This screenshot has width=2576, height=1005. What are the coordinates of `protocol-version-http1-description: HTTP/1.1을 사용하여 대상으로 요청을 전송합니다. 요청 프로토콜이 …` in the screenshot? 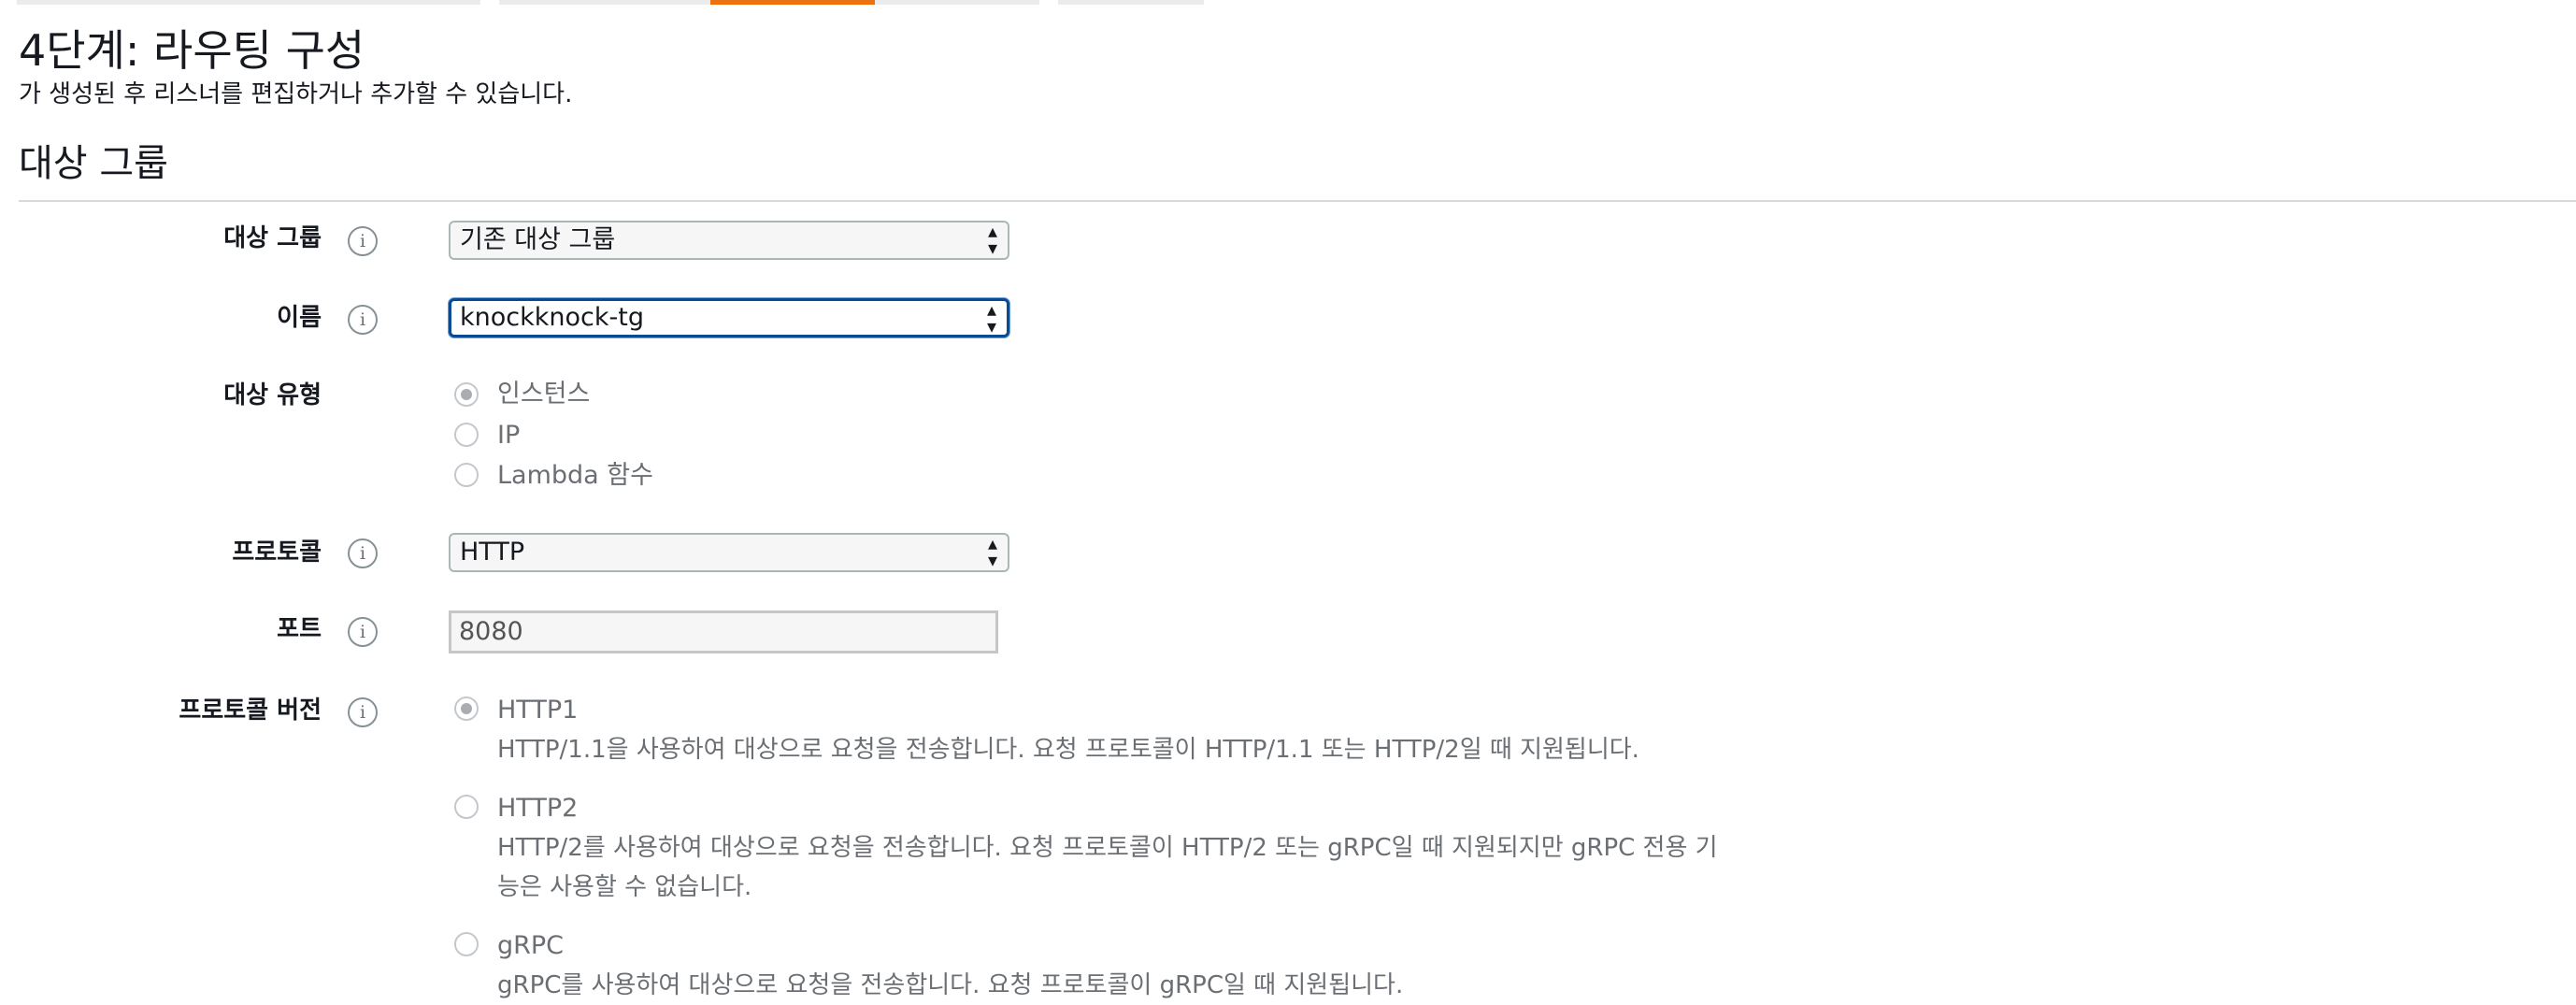 It's located at (1068, 750).